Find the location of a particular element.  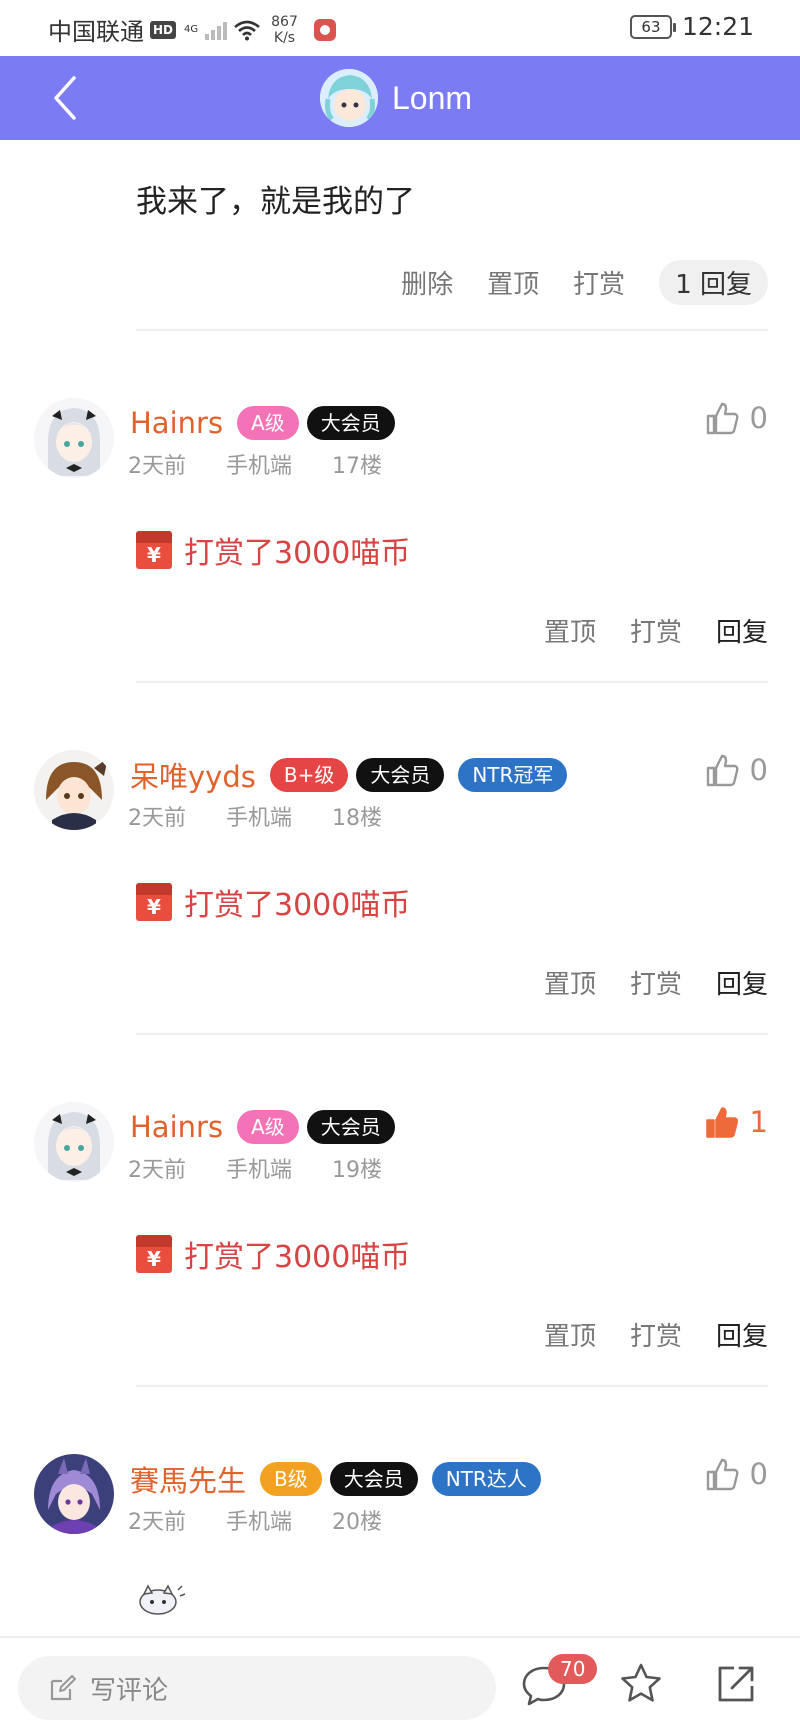

carrier-name: 中国联通 is located at coordinates (96, 32).